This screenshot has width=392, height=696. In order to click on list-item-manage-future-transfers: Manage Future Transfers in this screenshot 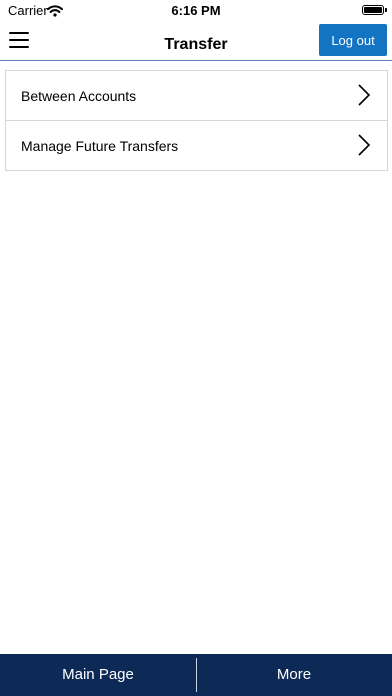, I will do `click(196, 145)`.